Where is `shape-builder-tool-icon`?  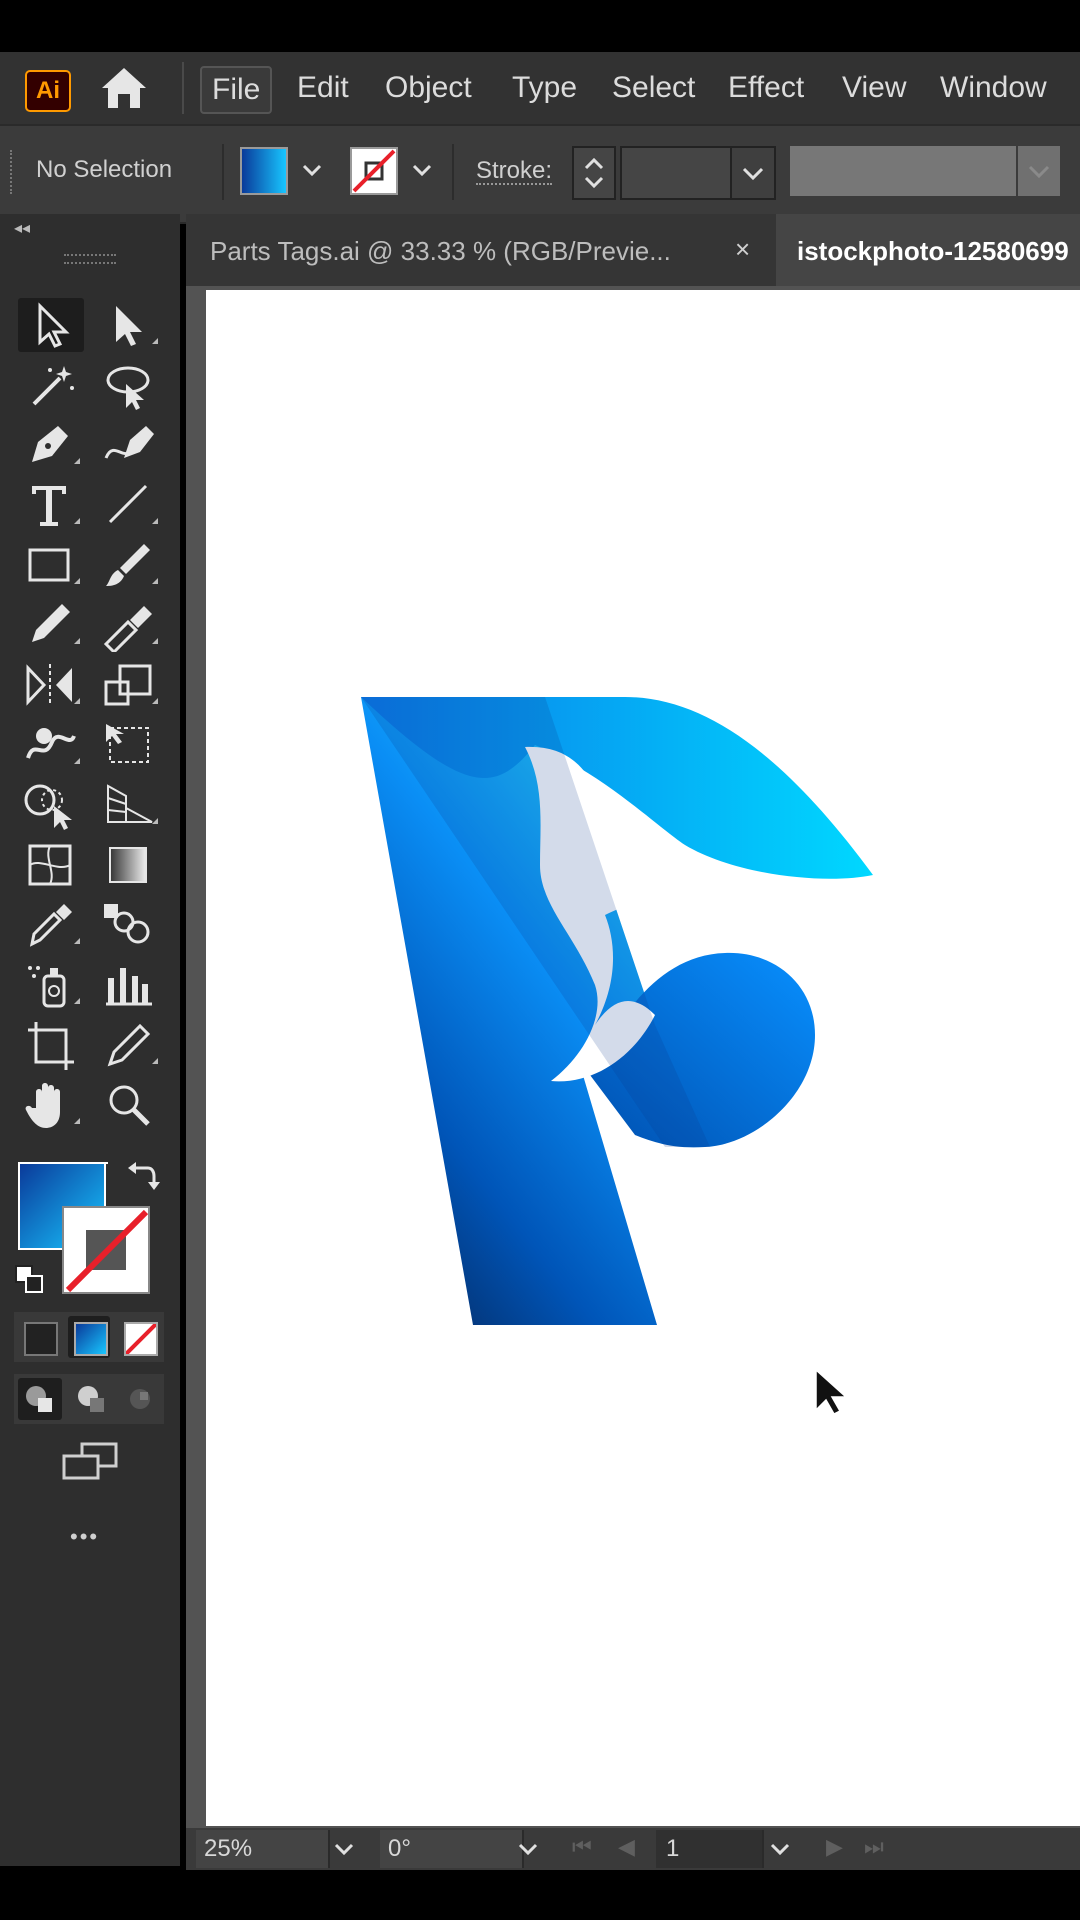
shape-builder-tool-icon is located at coordinates (51, 805).